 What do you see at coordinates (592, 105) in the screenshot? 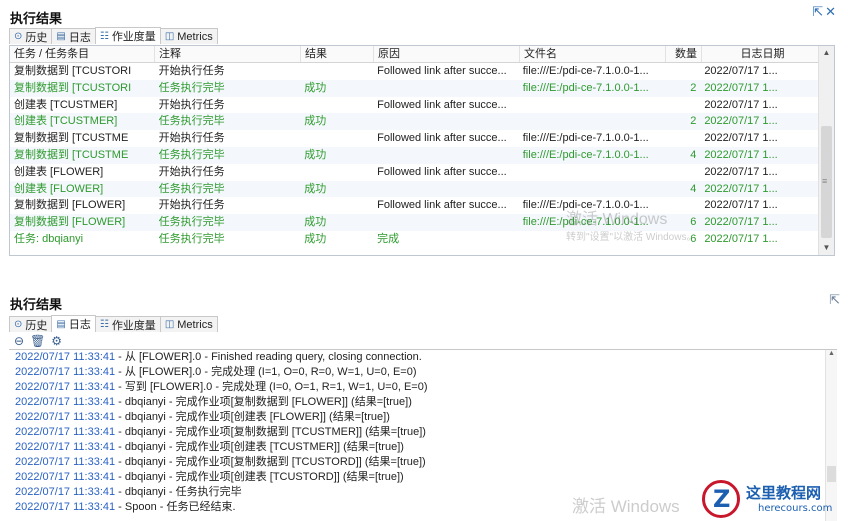
I see `table-cell-file` at bounding box center [592, 105].